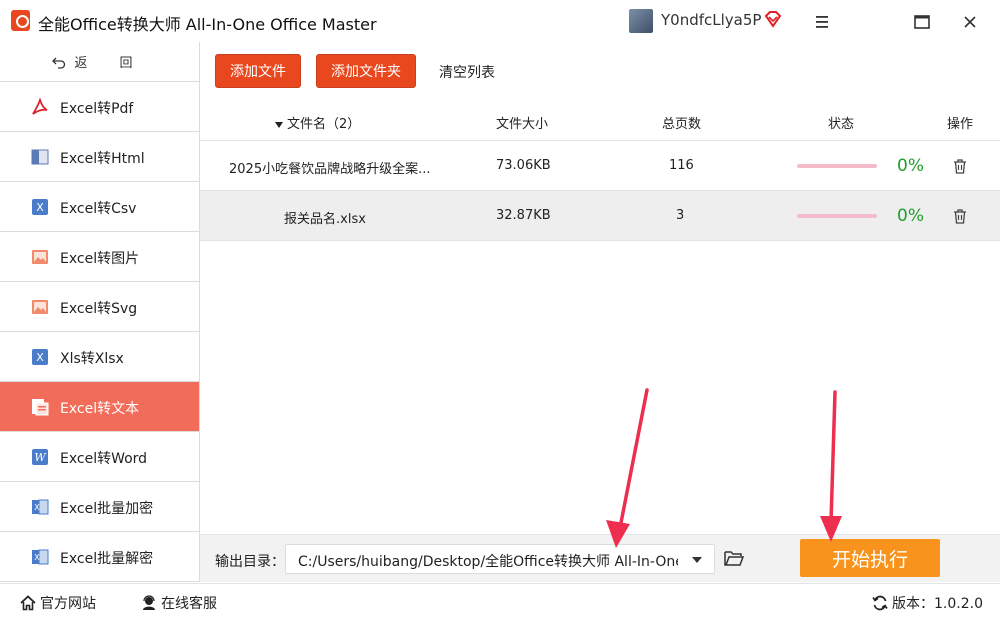 This screenshot has height=617, width=1000. What do you see at coordinates (107, 559) in the screenshot?
I see `sidebar-item-label: Excel批量解密` at bounding box center [107, 559].